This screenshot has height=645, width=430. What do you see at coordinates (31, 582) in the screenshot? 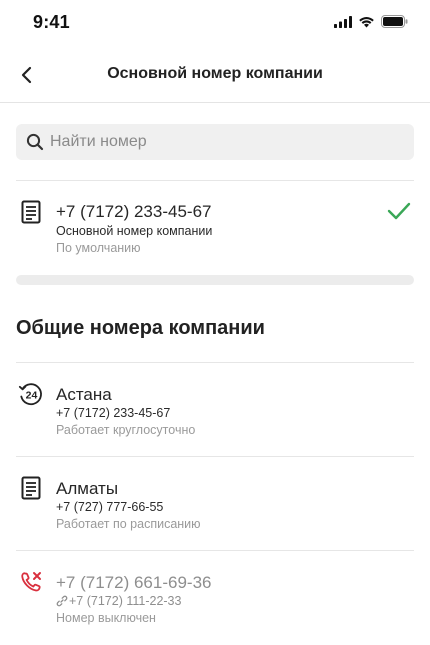
I see `phone-off-icon` at bounding box center [31, 582].